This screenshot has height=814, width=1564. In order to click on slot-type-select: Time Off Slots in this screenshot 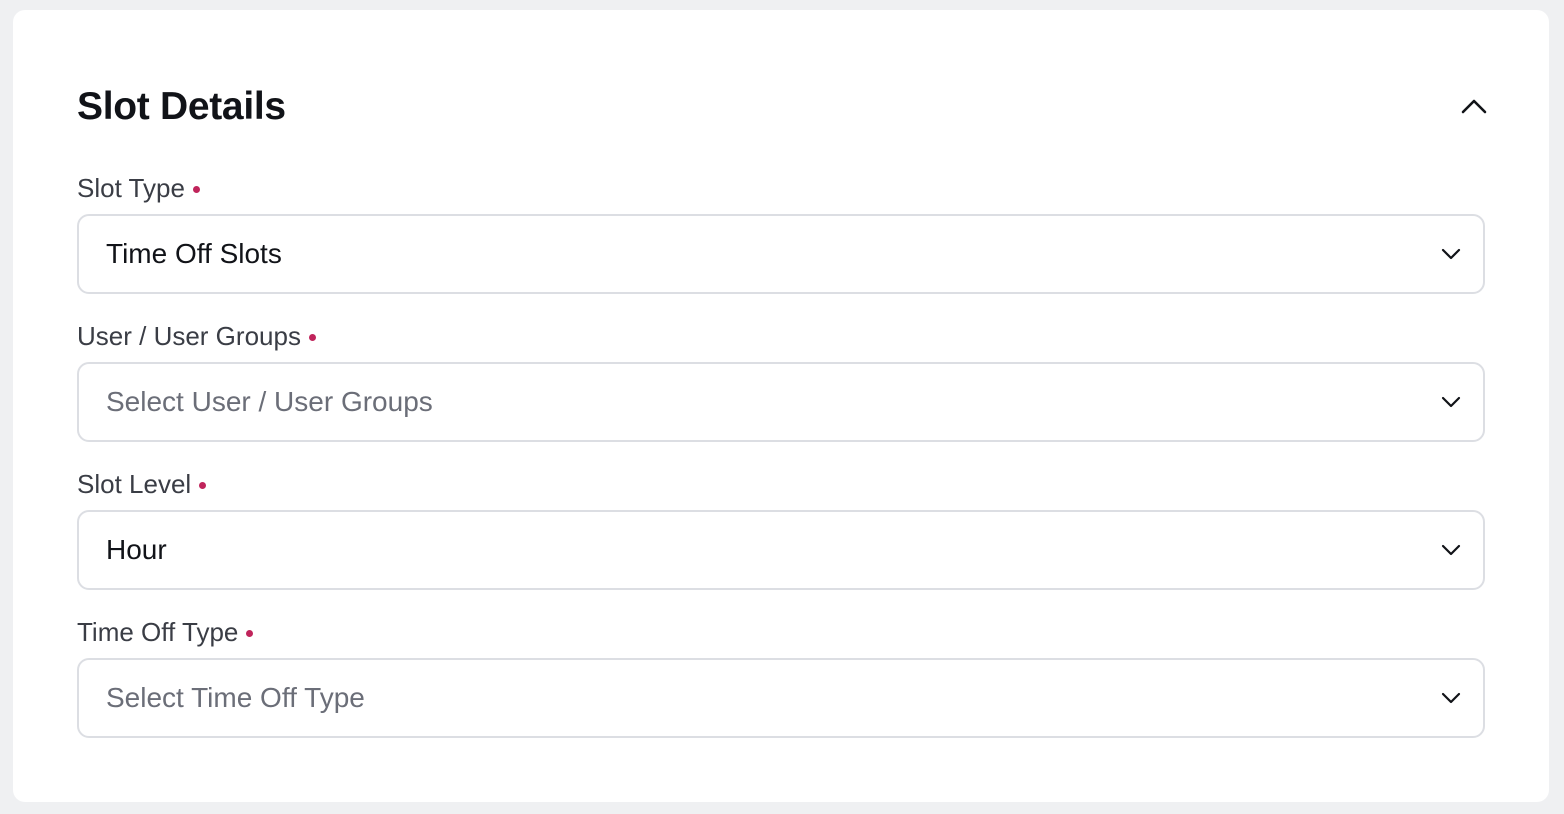, I will do `click(781, 254)`.